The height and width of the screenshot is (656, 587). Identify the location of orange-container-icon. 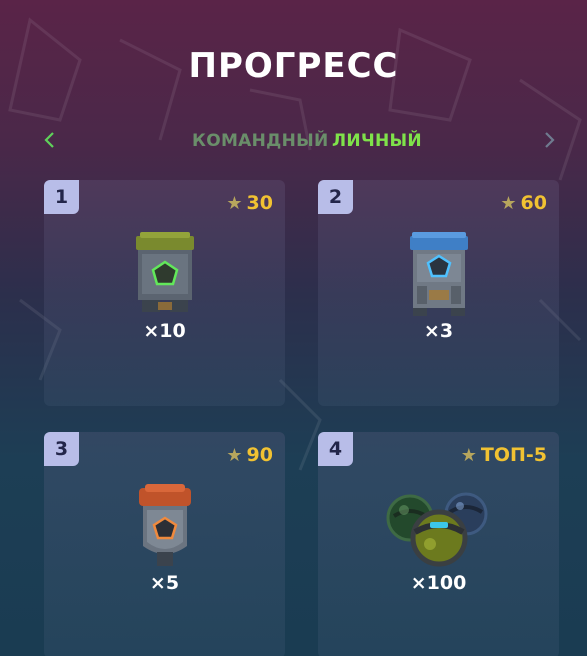
(165, 528).